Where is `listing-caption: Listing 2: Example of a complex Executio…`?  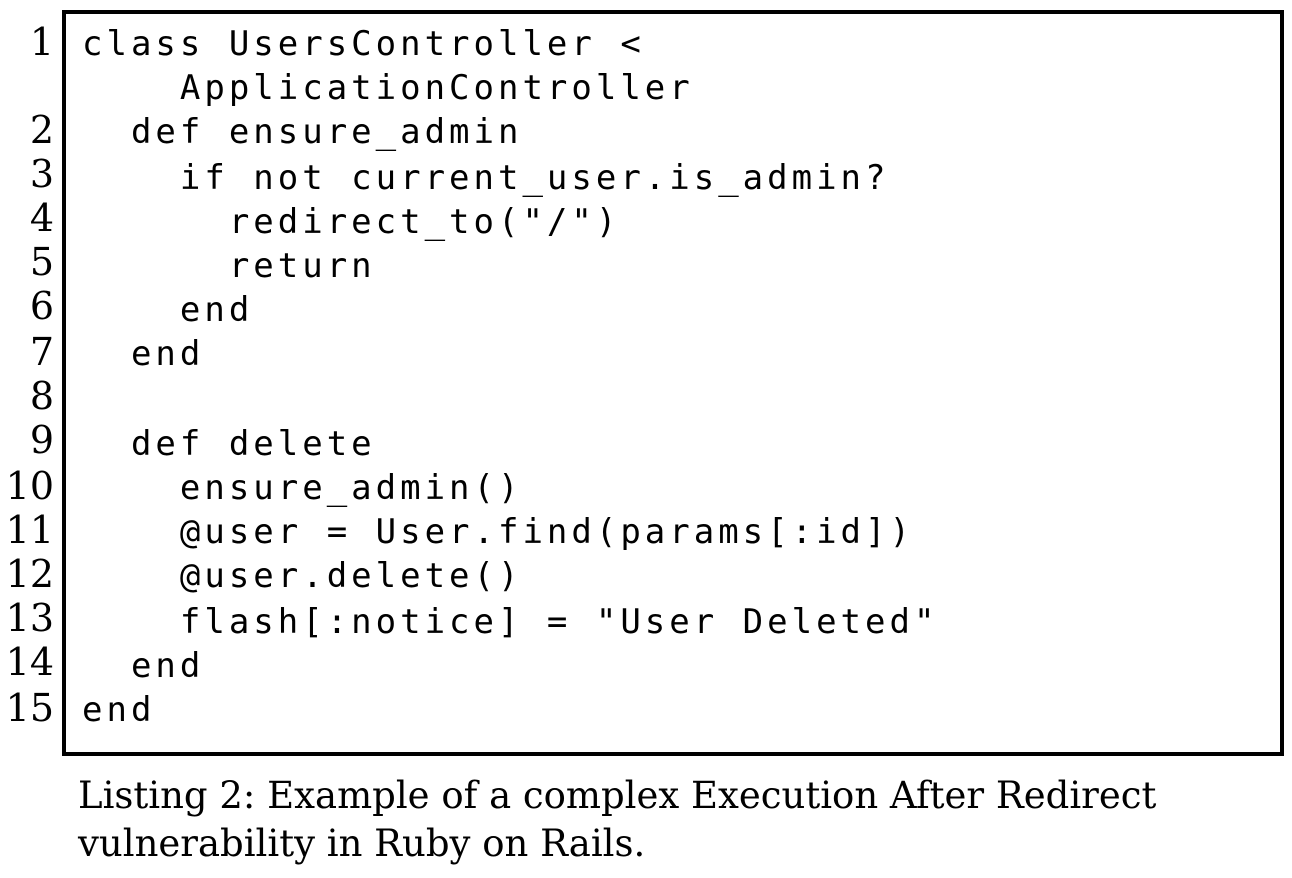
listing-caption: Listing 2: Example of a complex Executio… is located at coordinates (617, 819).